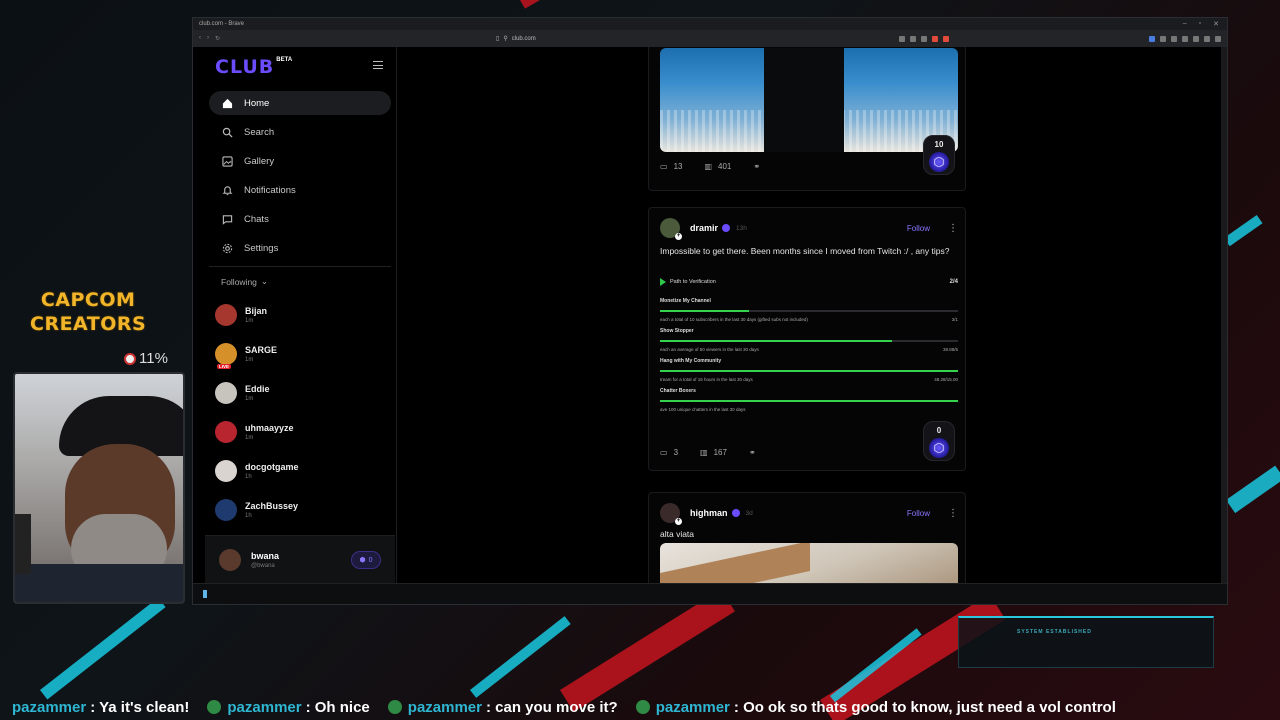  I want to click on close-icon: ✕, so click(1216, 24).